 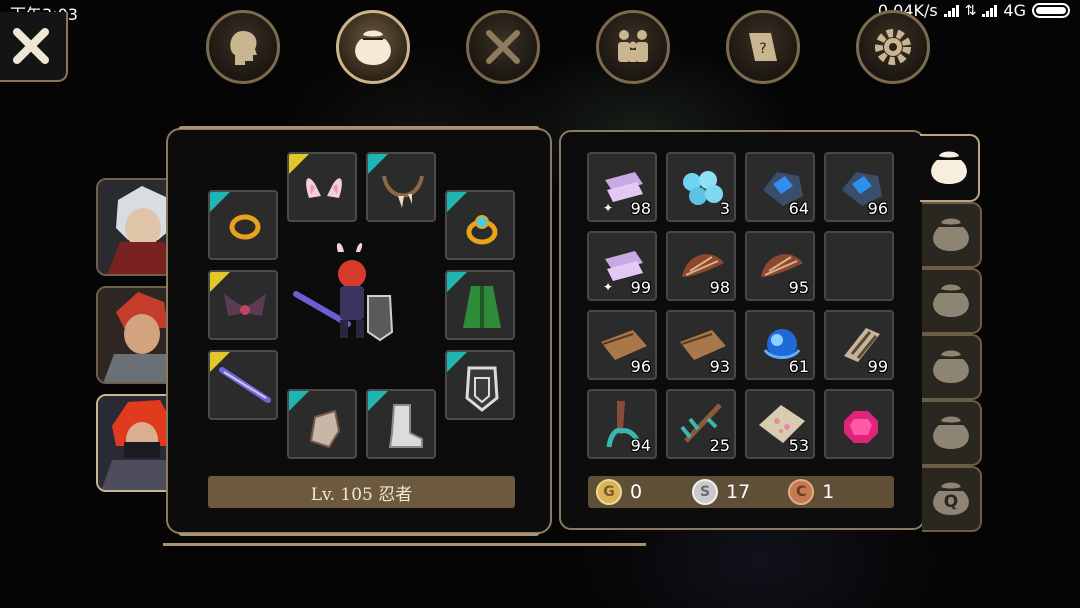 What do you see at coordinates (780, 187) in the screenshot?
I see `inventory-slot: 64` at bounding box center [780, 187].